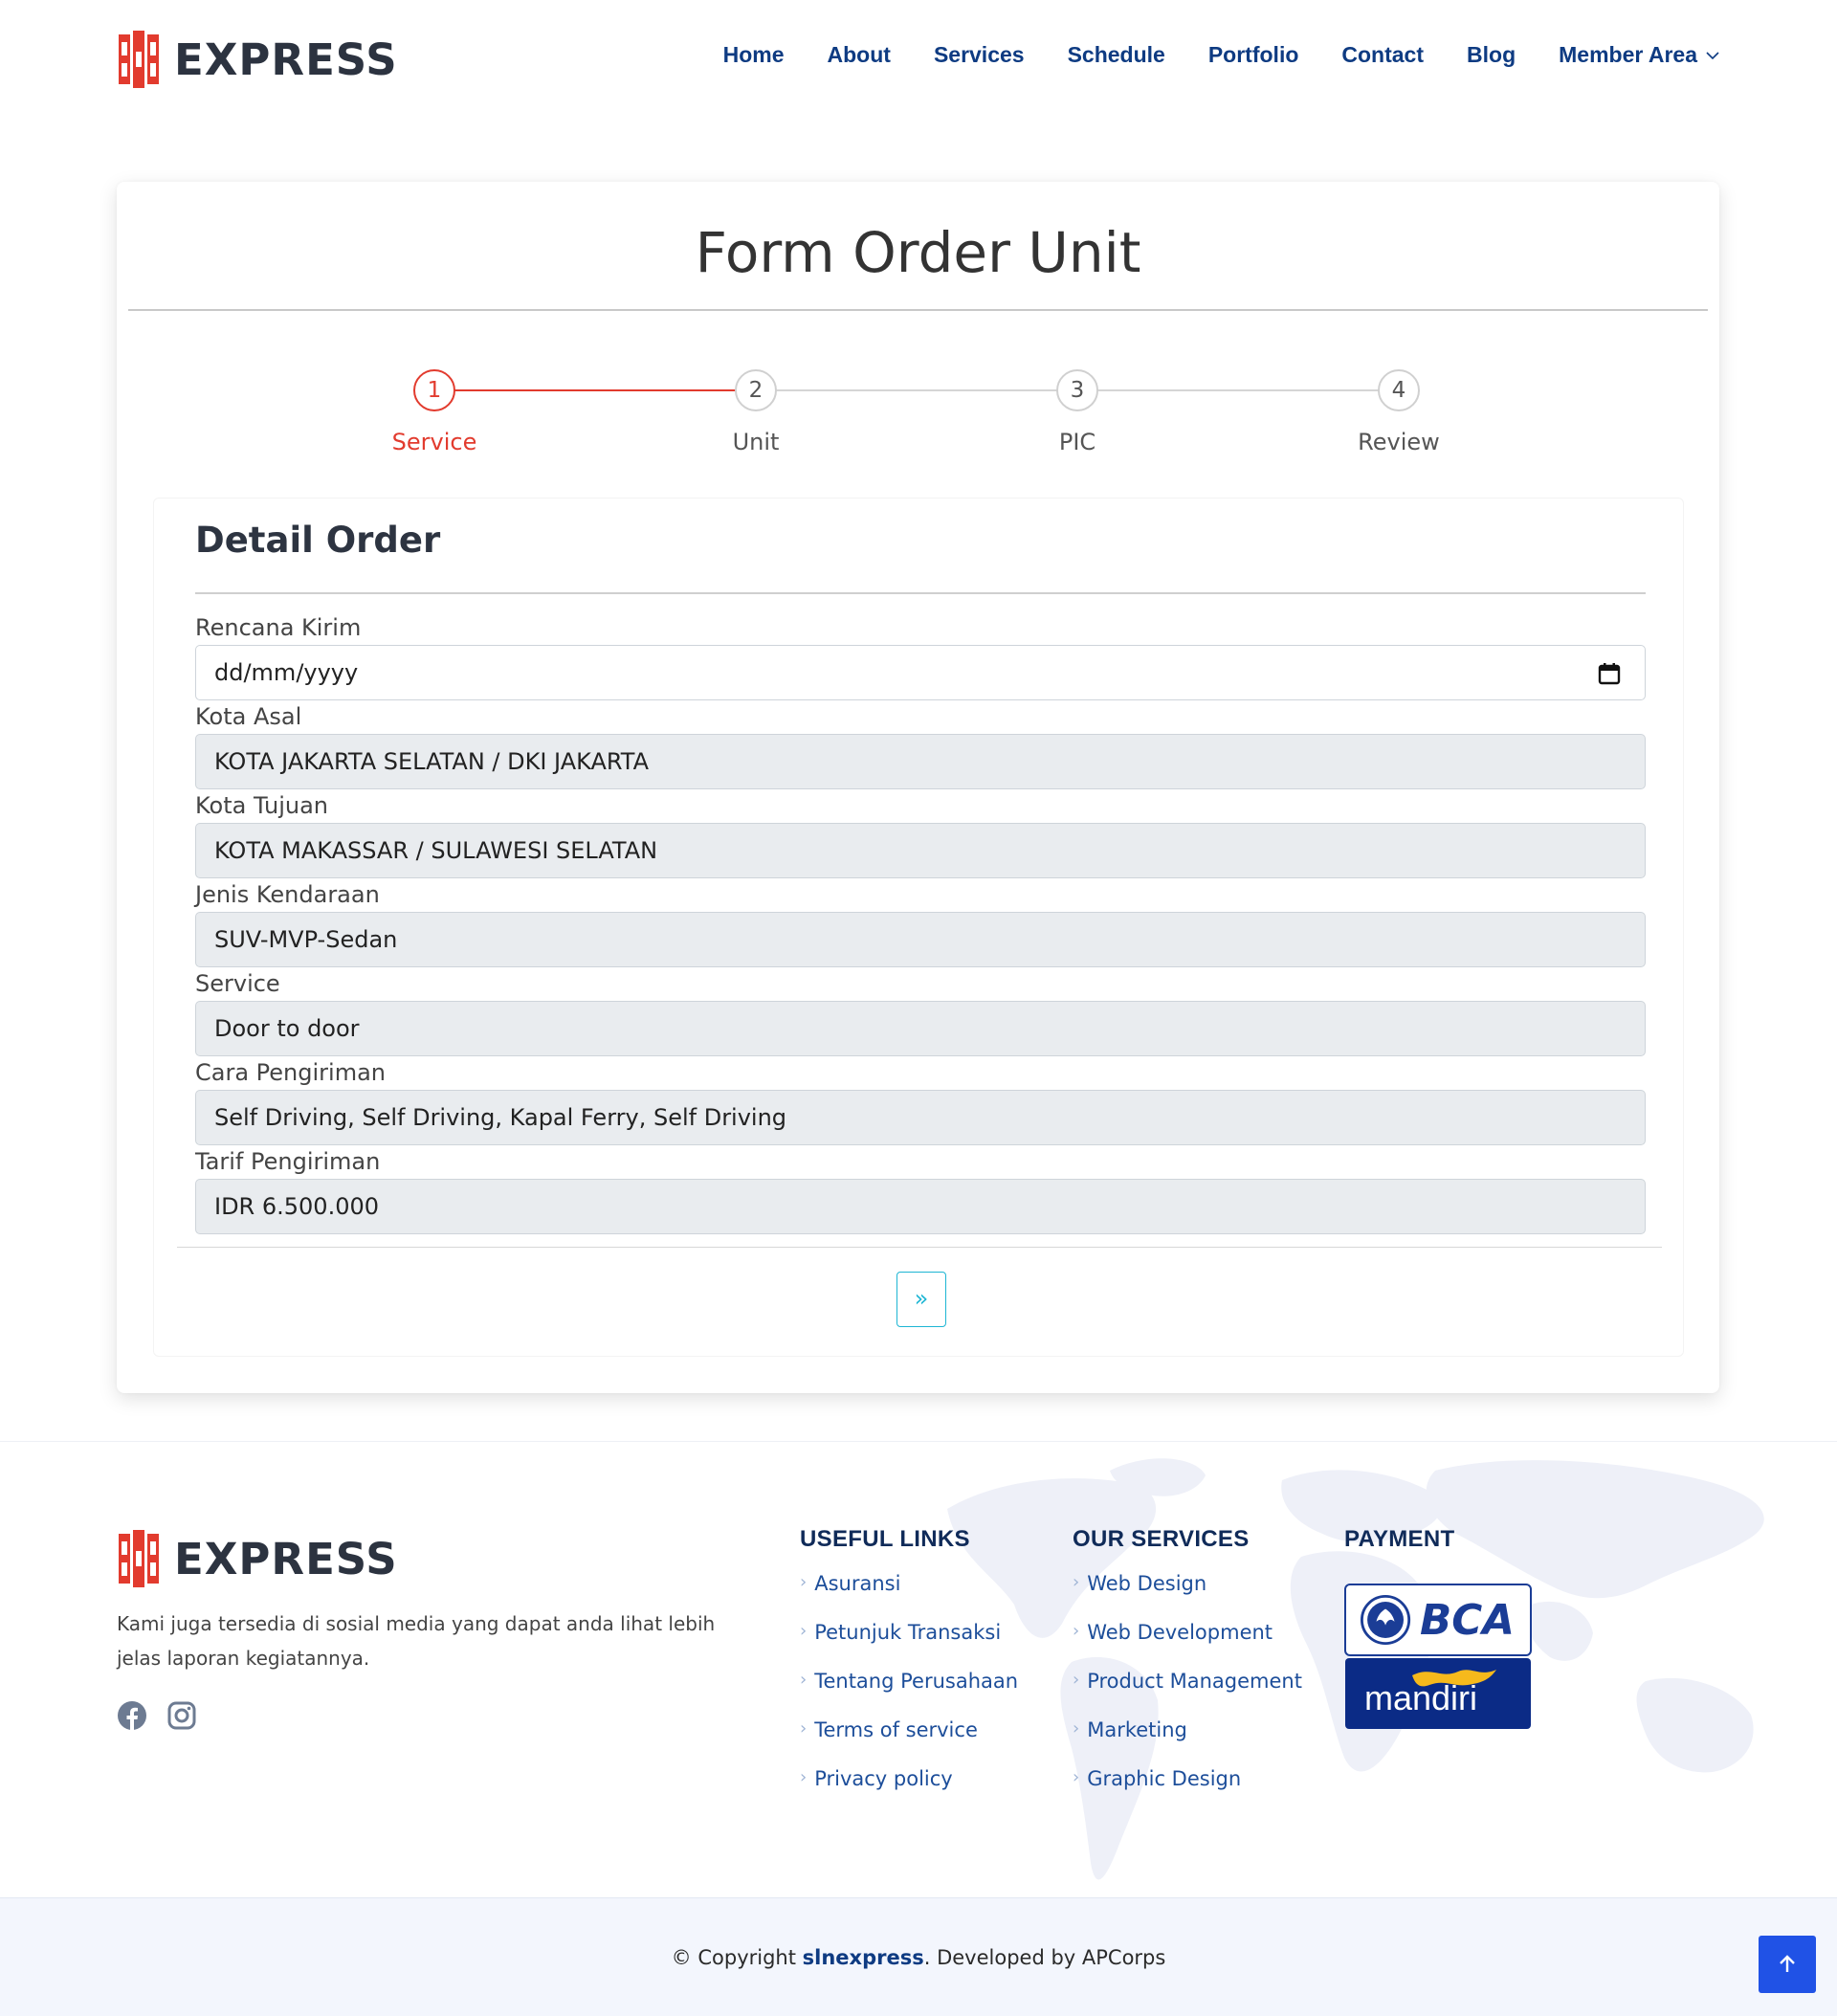 The image size is (1837, 2016). Describe the element at coordinates (157, 1716) in the screenshot. I see `social-links` at that location.